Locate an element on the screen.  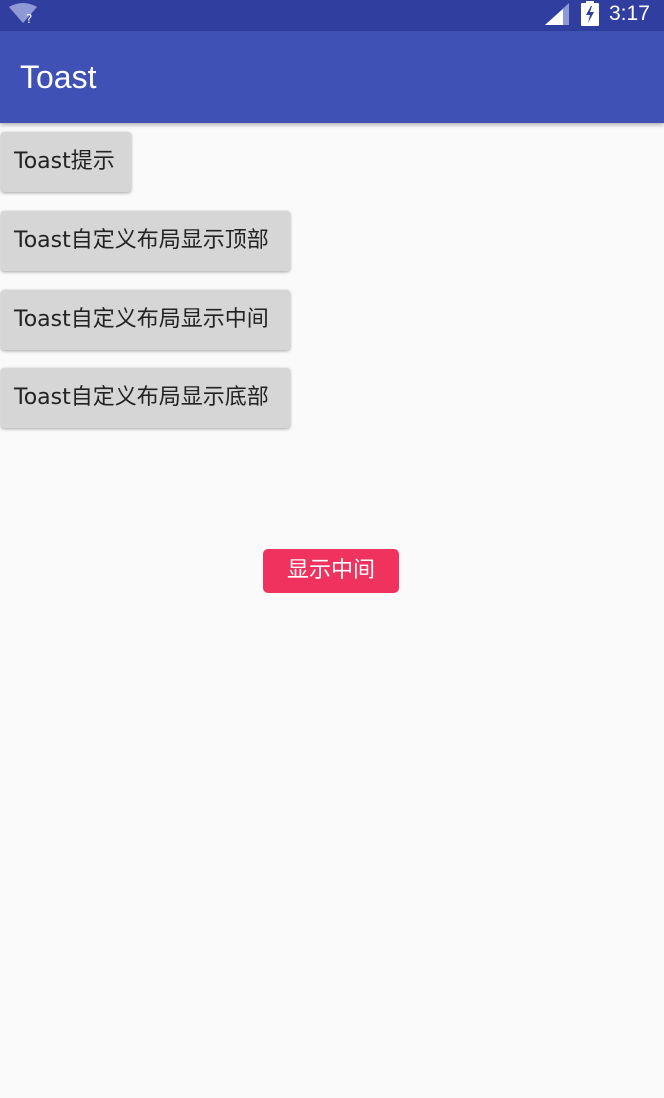
toast-center-button: Toast自定义布局显示中间 is located at coordinates (145, 320).